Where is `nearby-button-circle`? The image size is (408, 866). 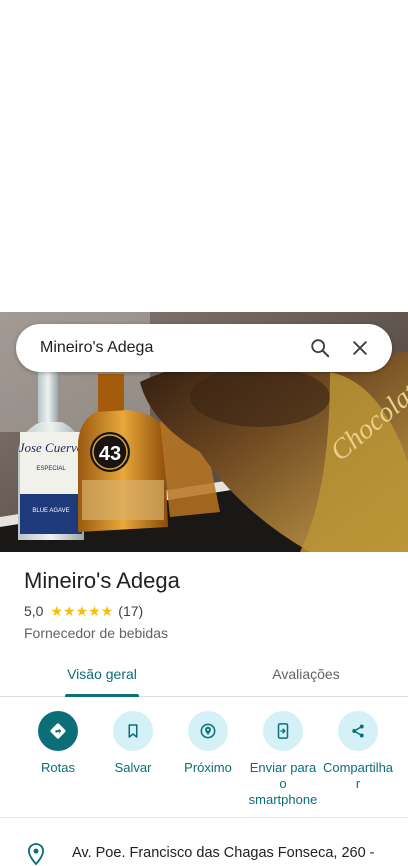
nearby-button-circle is located at coordinates (208, 731).